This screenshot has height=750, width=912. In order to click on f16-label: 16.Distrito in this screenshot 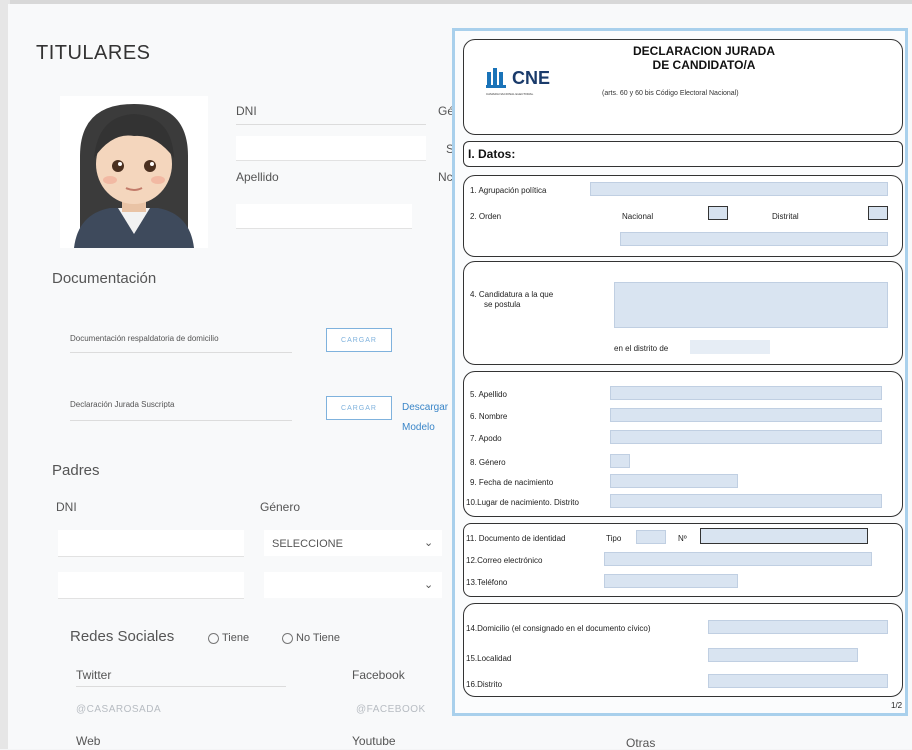, I will do `click(484, 684)`.